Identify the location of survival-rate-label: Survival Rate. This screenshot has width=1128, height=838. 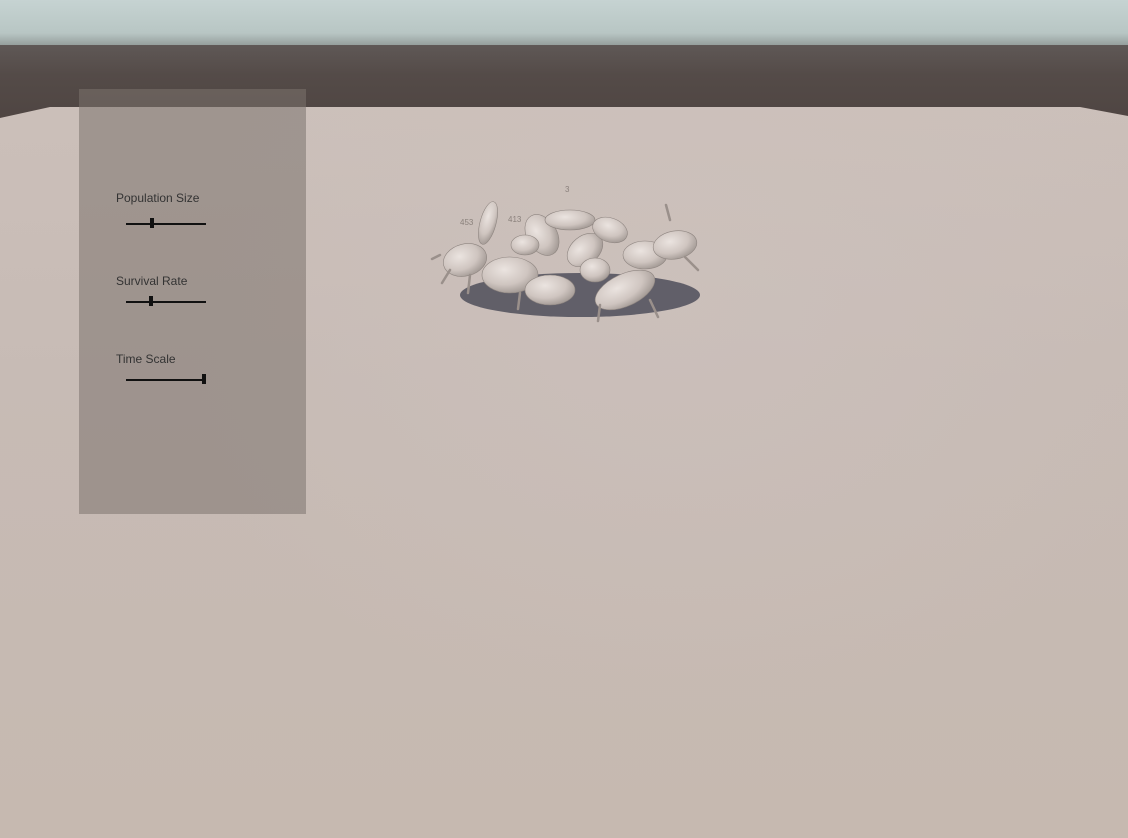
(152, 281).